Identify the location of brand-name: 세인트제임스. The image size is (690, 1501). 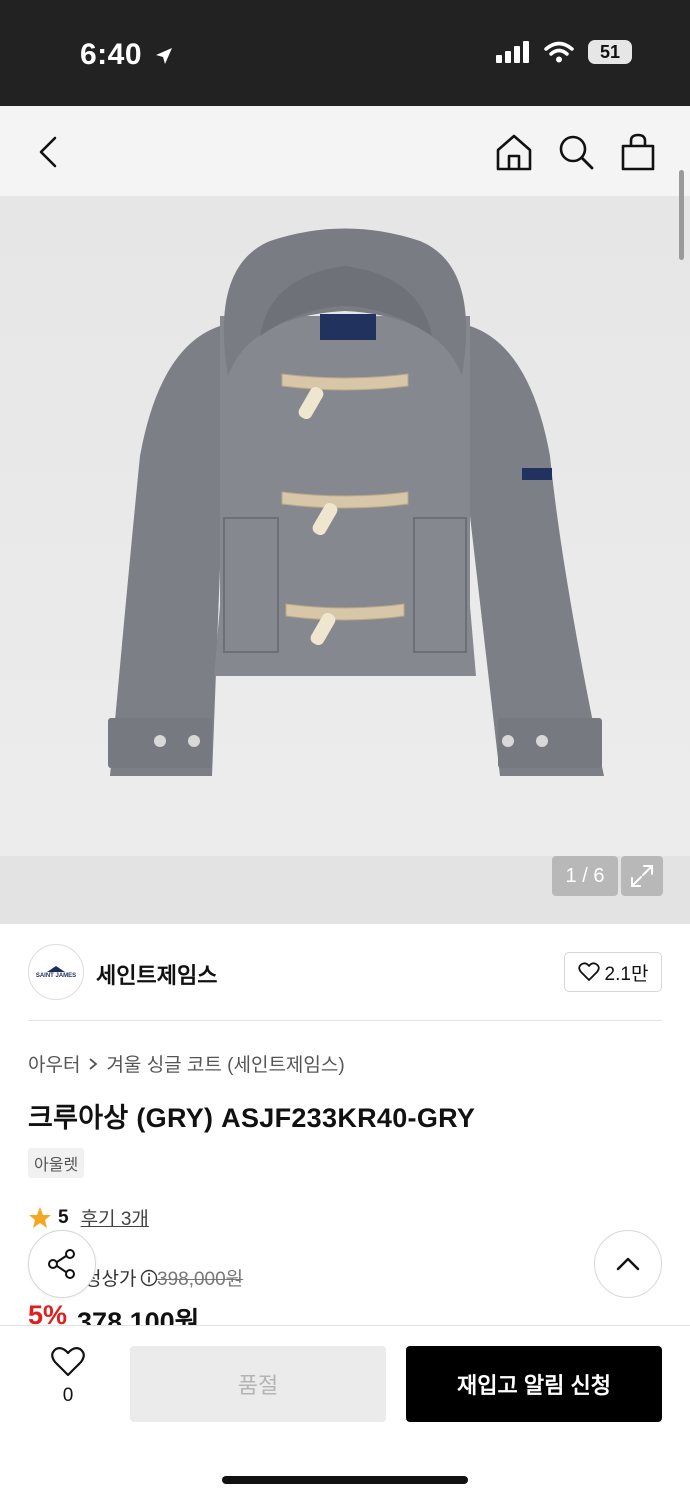
(156, 974).